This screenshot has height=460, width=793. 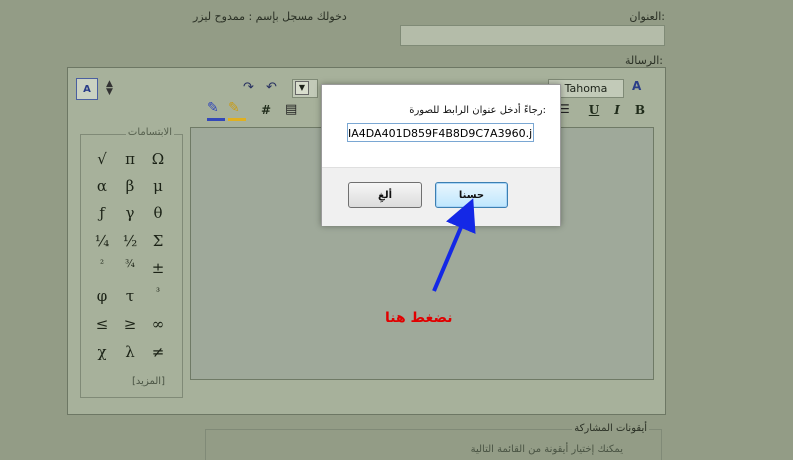 I want to click on symbol-item: π, so click(x=130, y=159).